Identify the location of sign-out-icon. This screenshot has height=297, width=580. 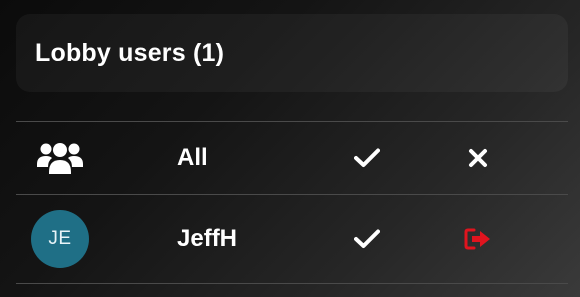
(477, 239).